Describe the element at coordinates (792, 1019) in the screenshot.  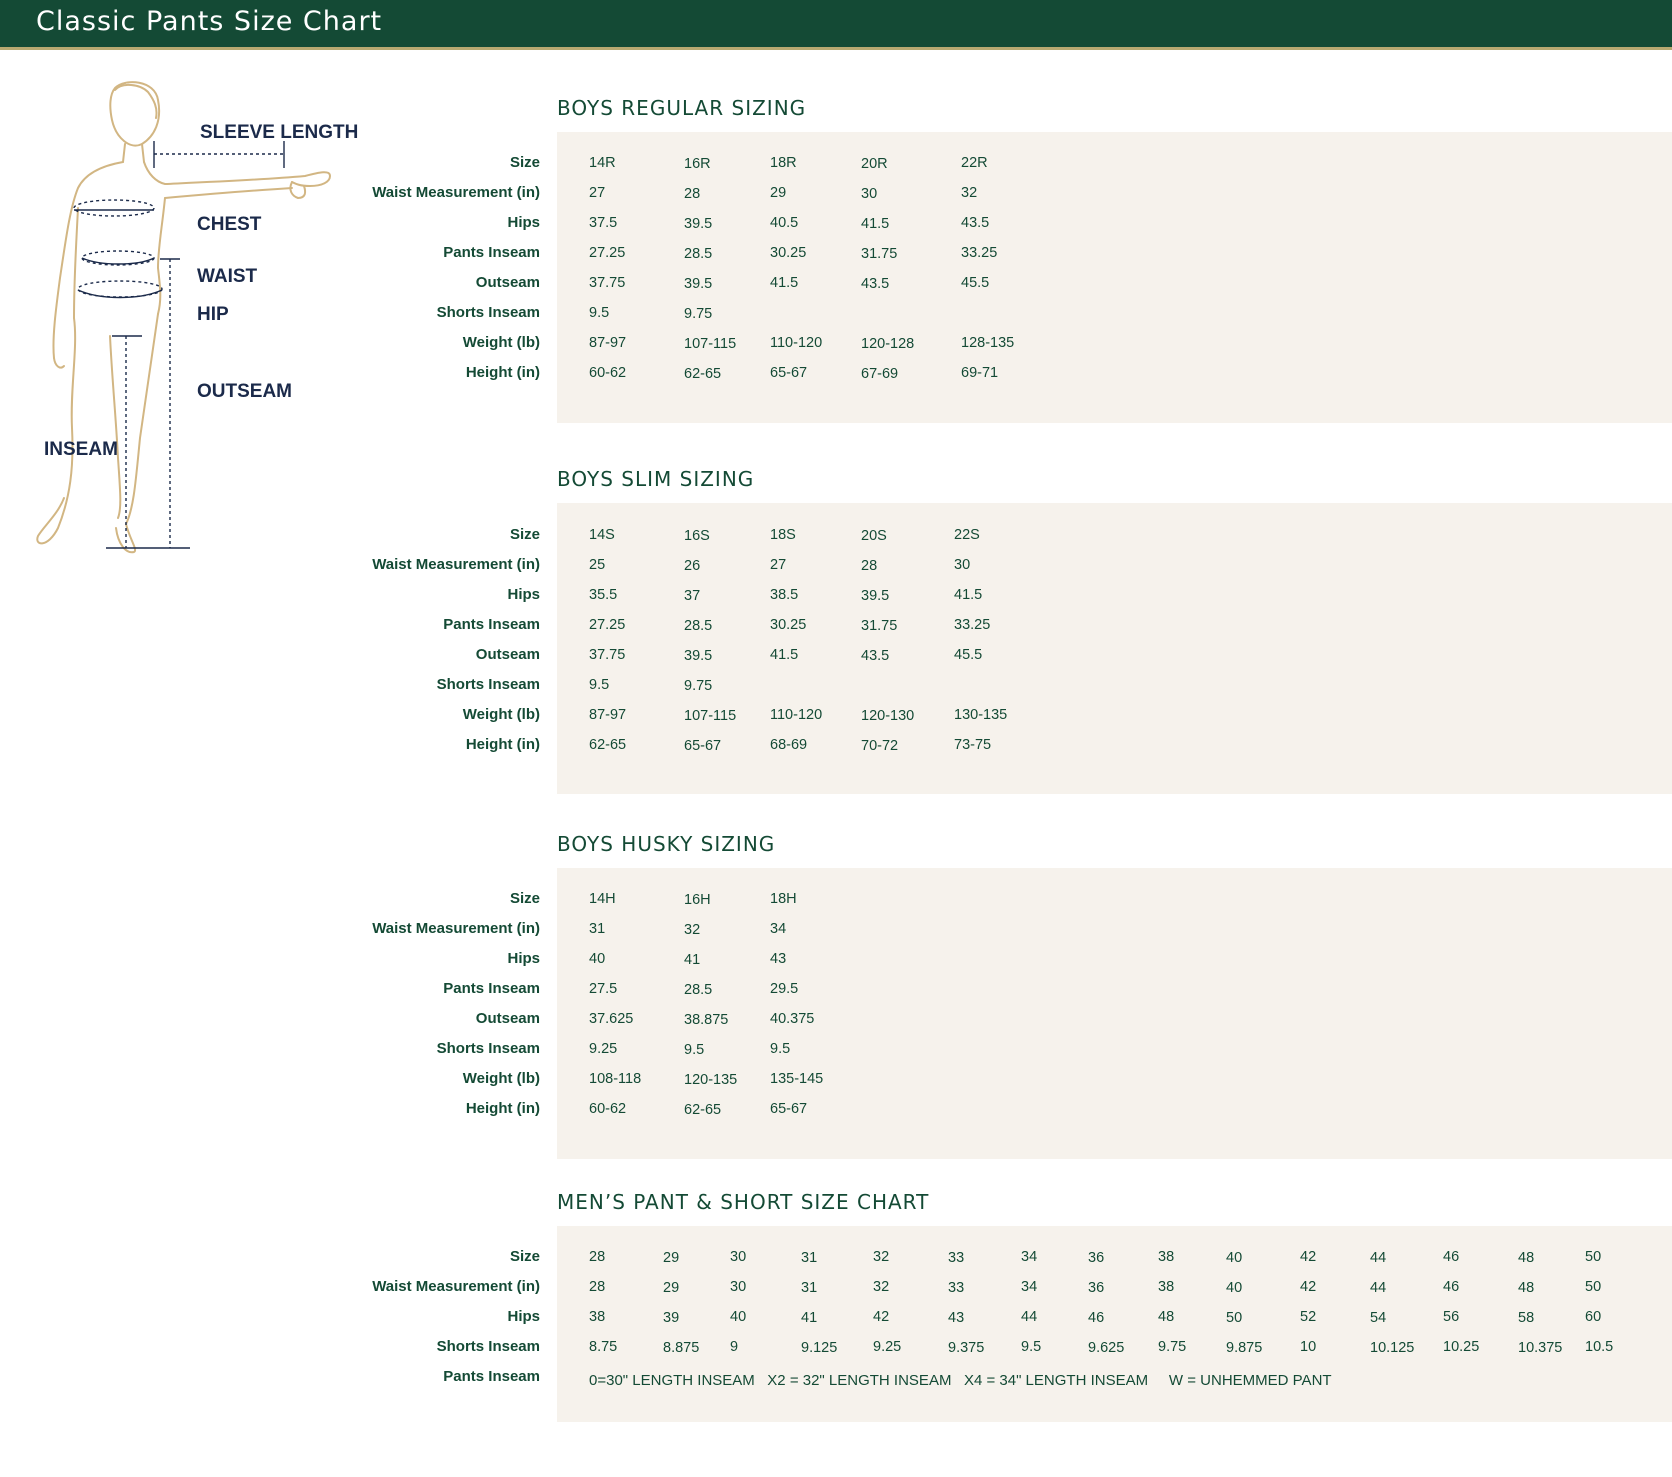
I see `table-cell: 40.375` at that location.